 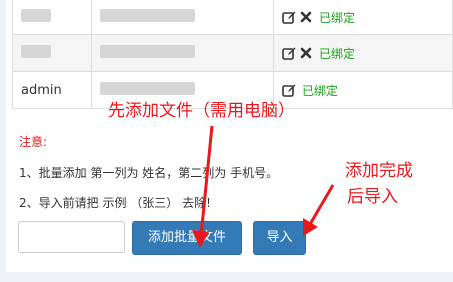 I want to click on add-batch-file-button: 添加批量文件, so click(x=187, y=238).